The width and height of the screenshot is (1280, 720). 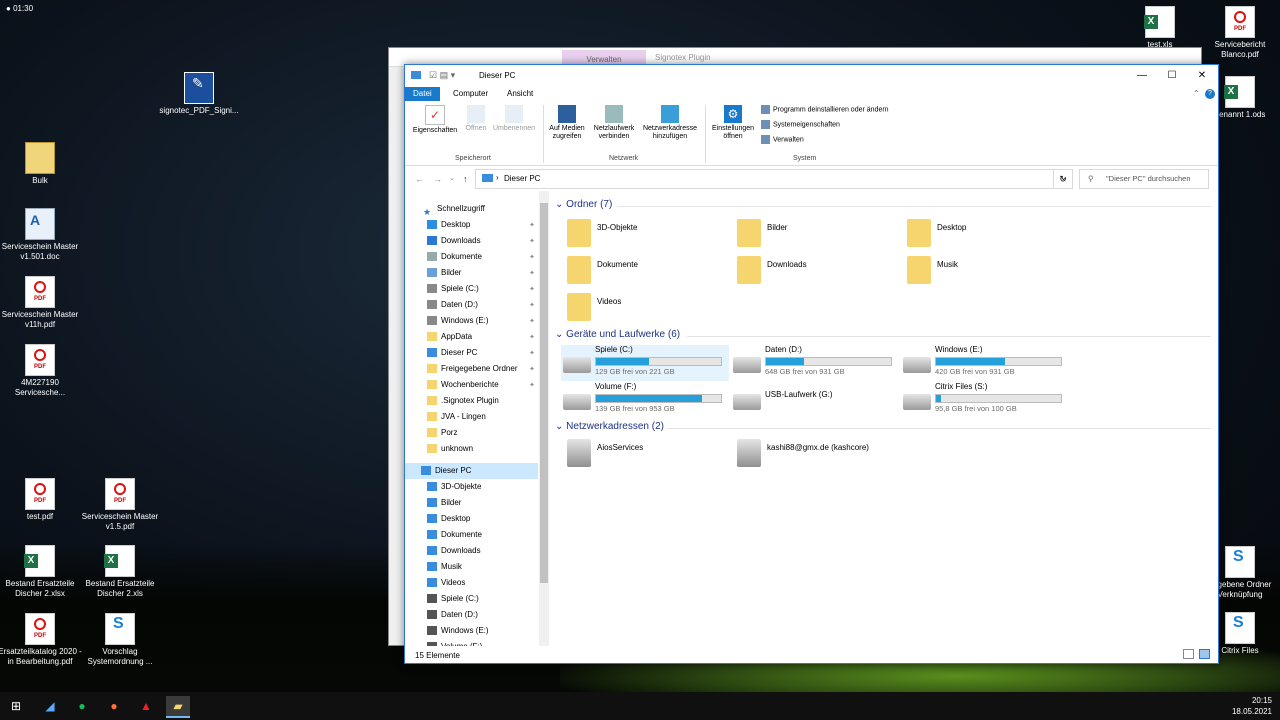 I want to click on folder-item: Bilder, so click(x=813, y=234).